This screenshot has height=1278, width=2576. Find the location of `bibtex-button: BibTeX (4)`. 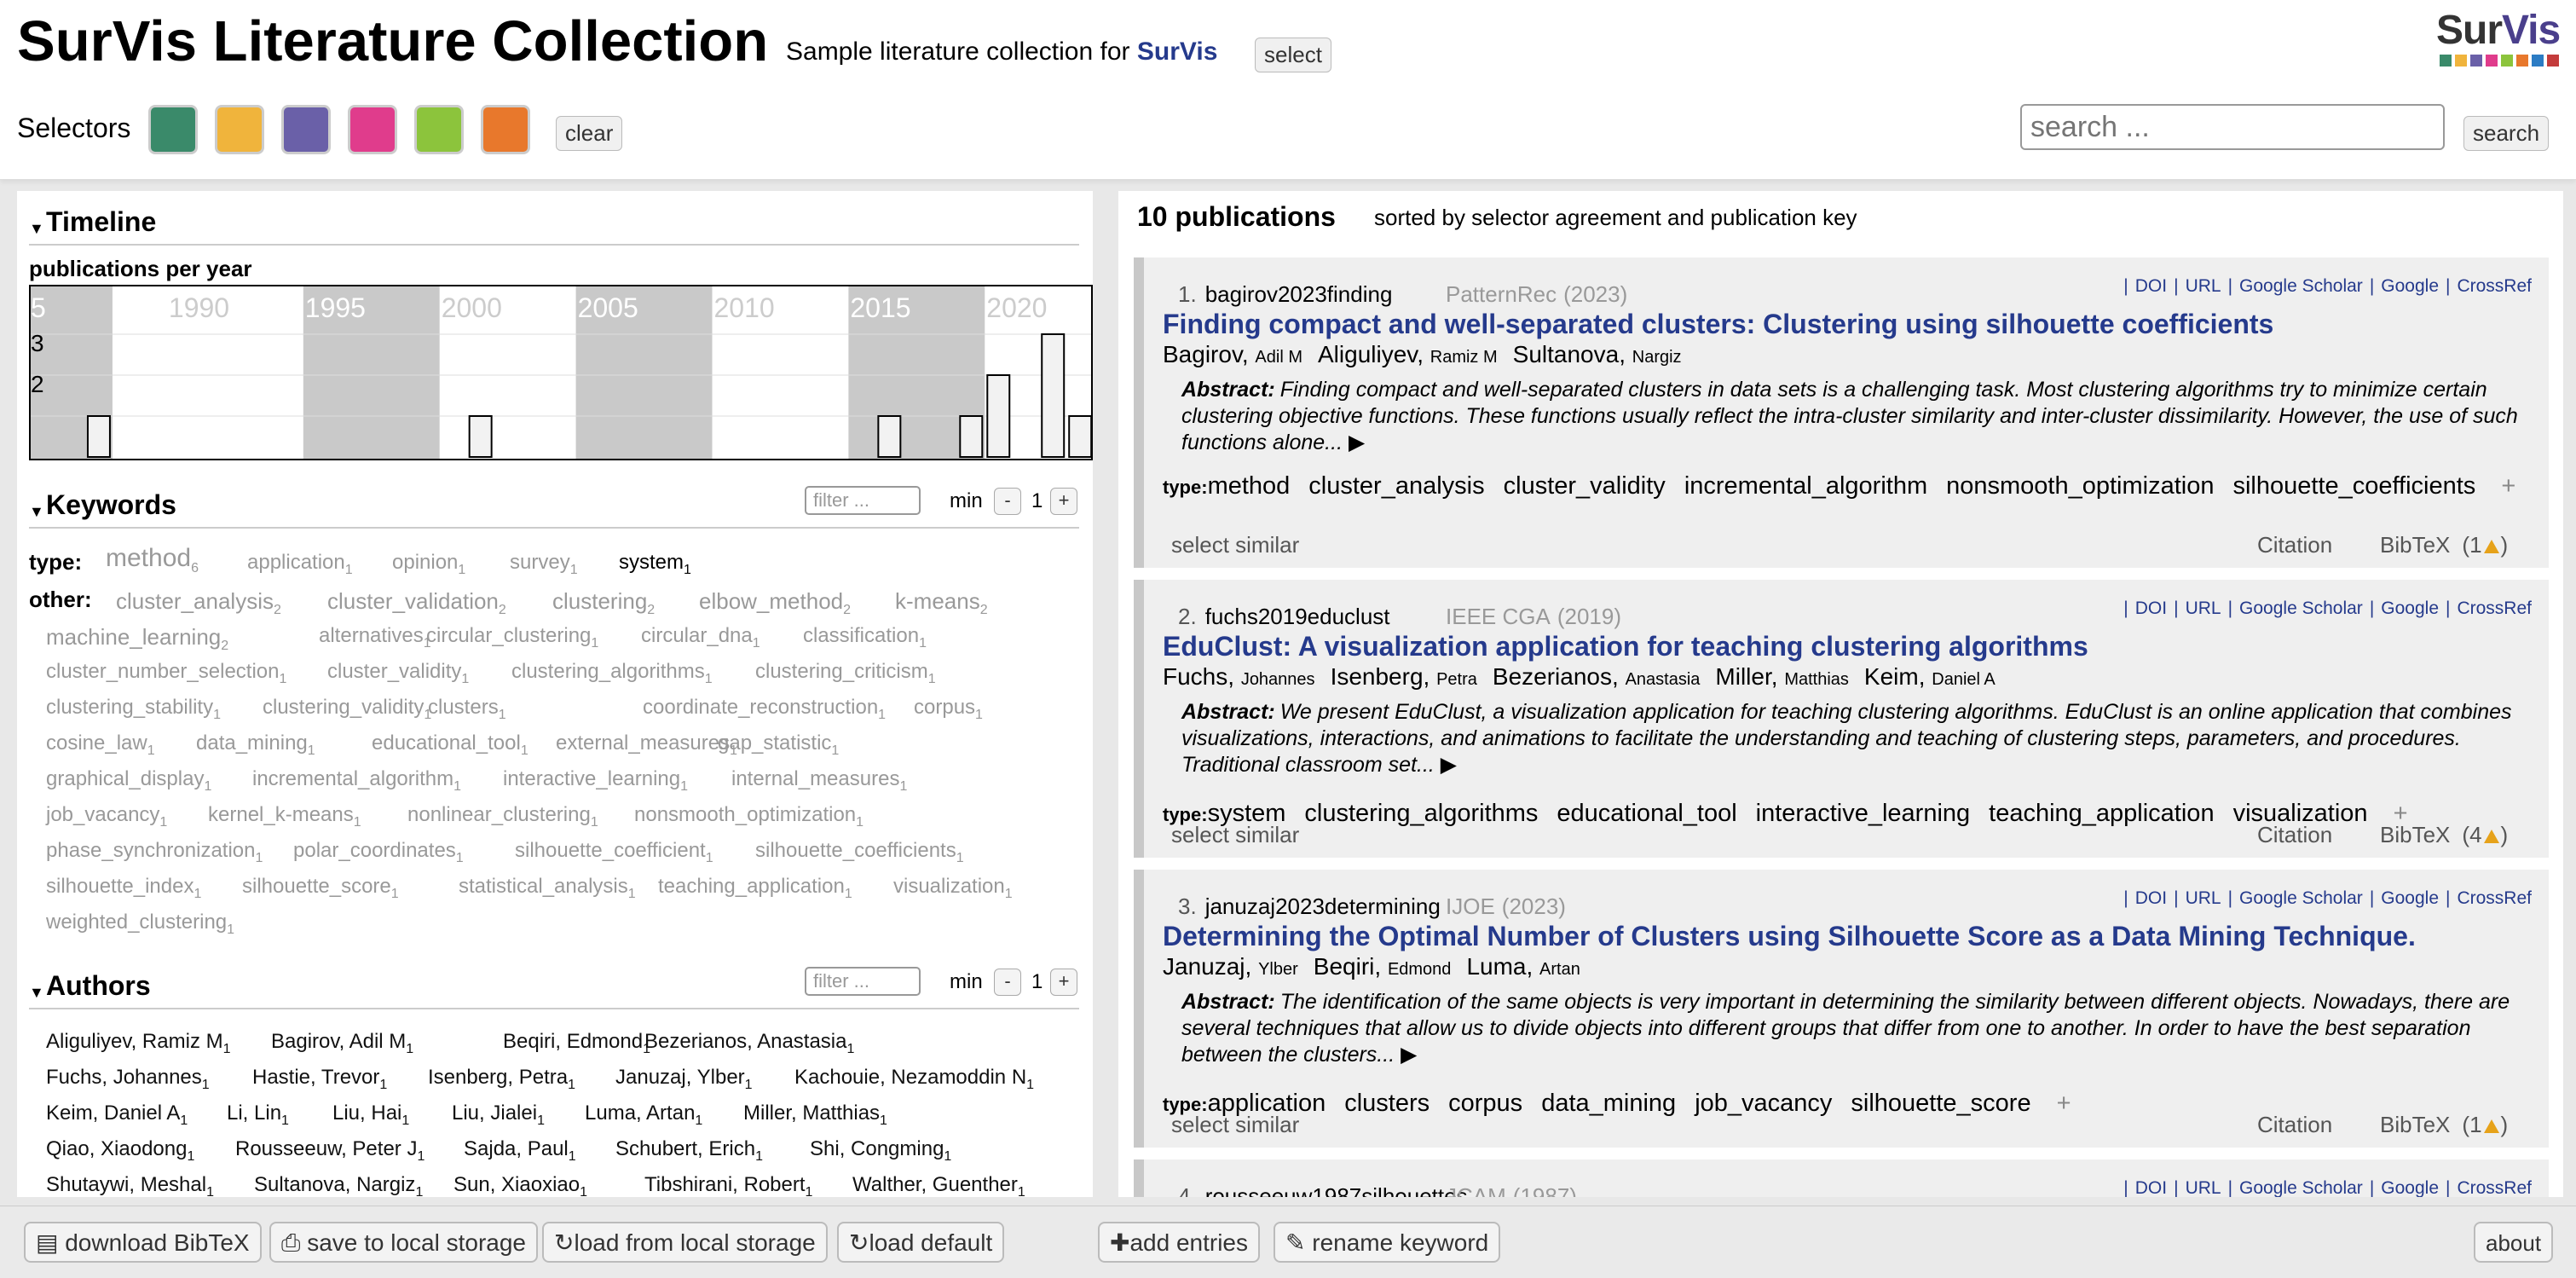

bibtex-button: BibTeX (4) is located at coordinates (2444, 835).